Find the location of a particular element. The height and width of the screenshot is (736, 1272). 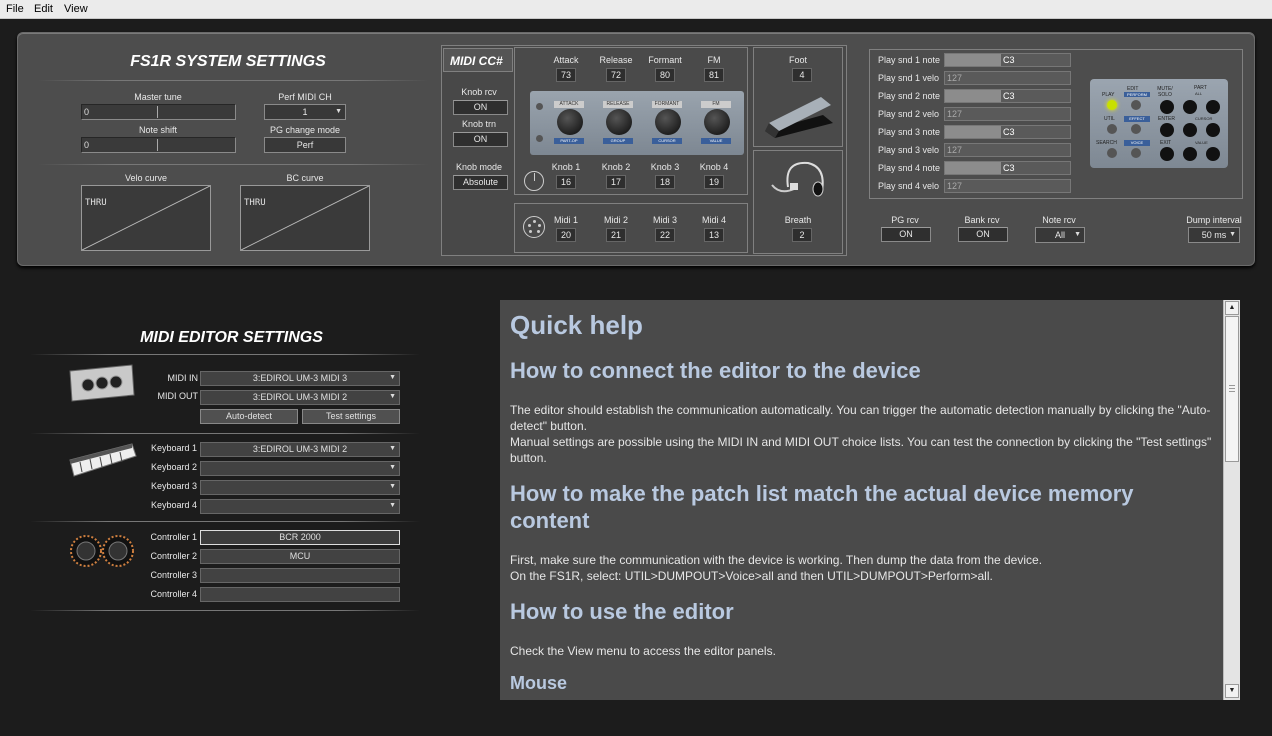

fm-value: 81 is located at coordinates (714, 75).